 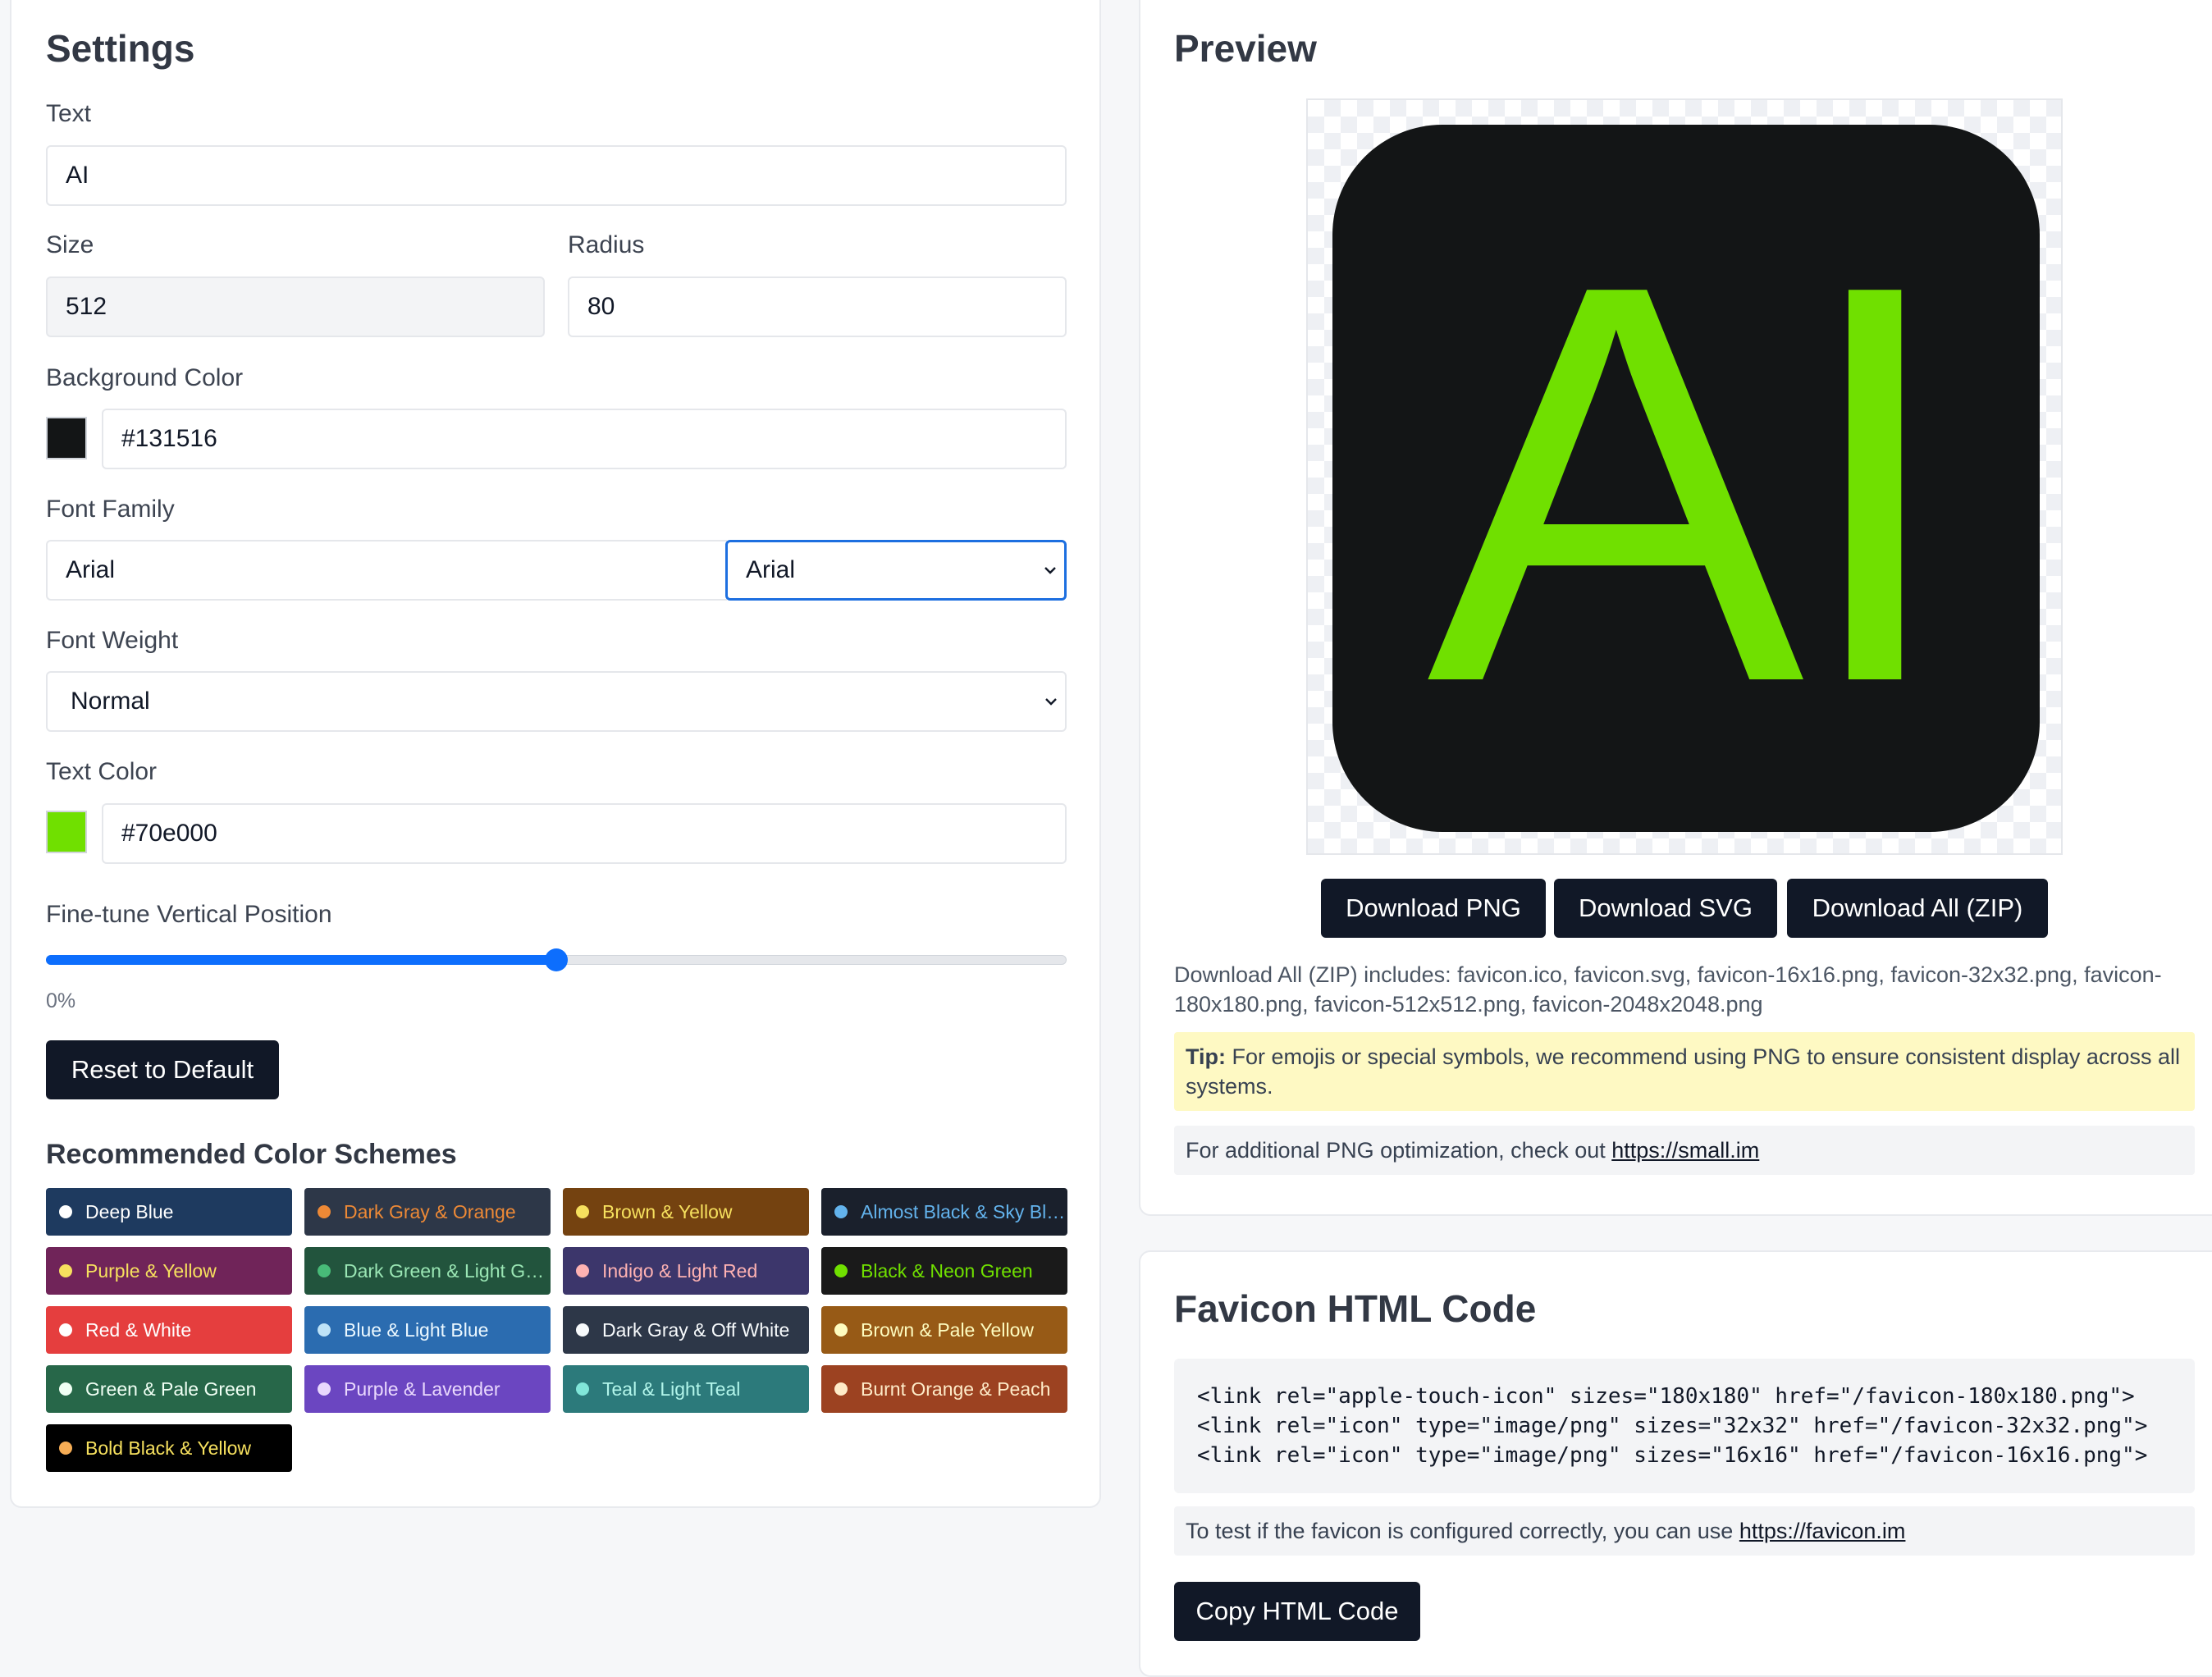 I want to click on color-scheme-button: Purple & Lavender, so click(x=427, y=1389).